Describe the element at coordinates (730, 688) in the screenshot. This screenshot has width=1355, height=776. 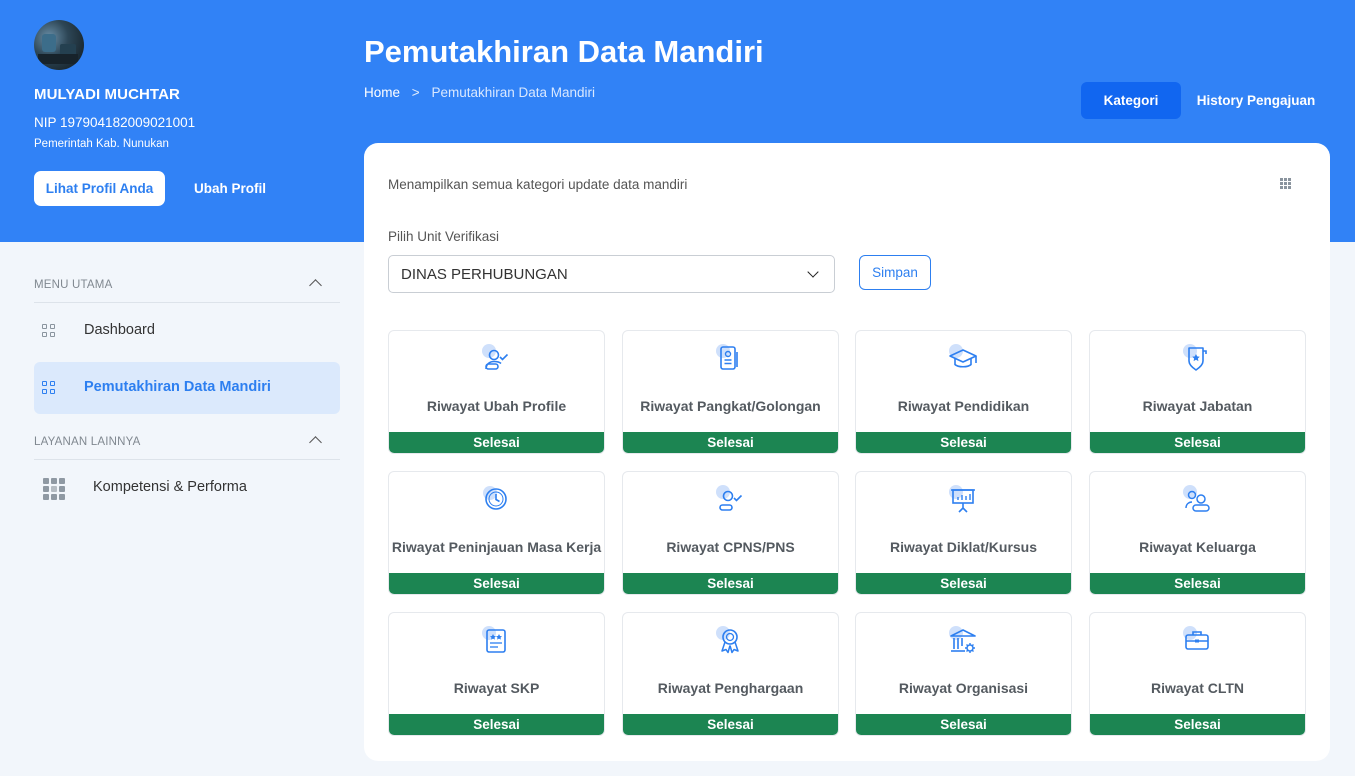
I see `category-title: Riwayat Penghargaan` at that location.